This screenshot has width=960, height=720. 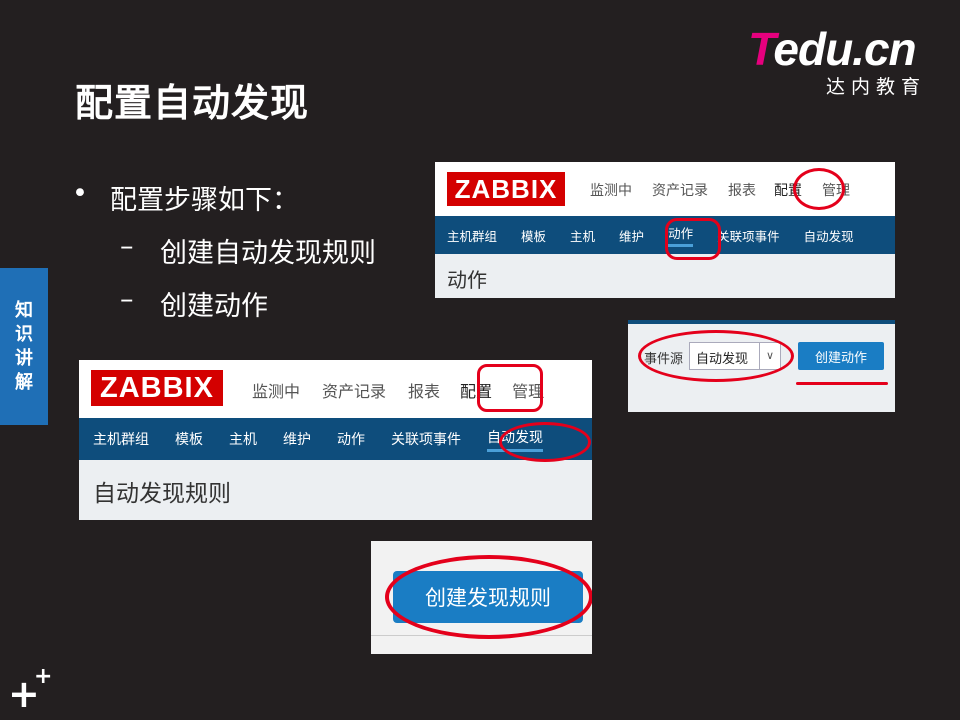 I want to click on screenshot-create-action: 事件源 自动发现 ∨ 创建动作, so click(x=761, y=366).